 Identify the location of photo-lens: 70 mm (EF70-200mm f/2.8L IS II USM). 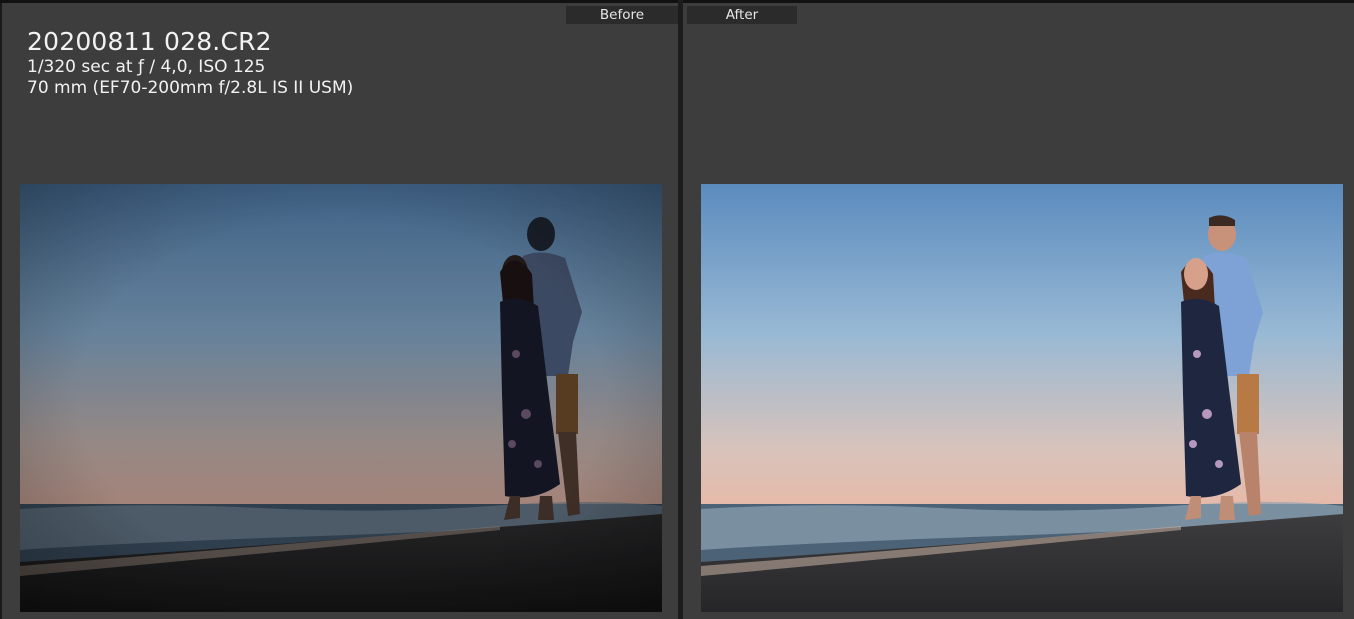
(190, 88).